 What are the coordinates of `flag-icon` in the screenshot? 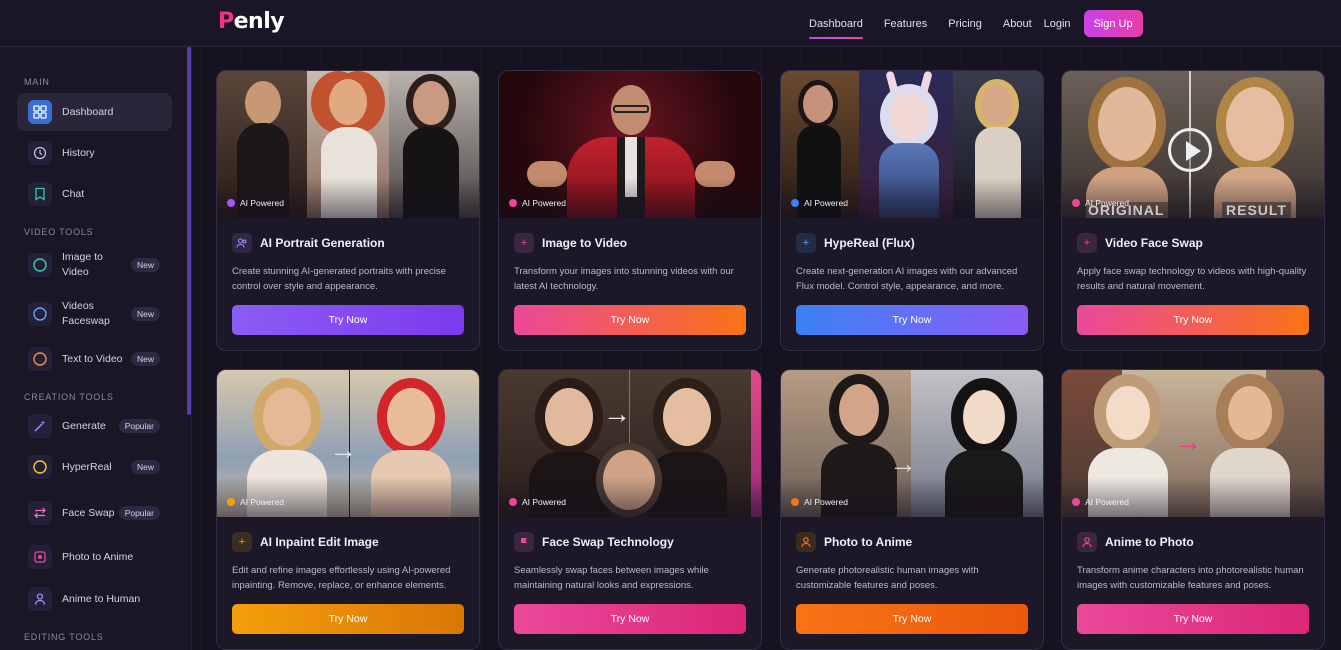 It's located at (524, 542).